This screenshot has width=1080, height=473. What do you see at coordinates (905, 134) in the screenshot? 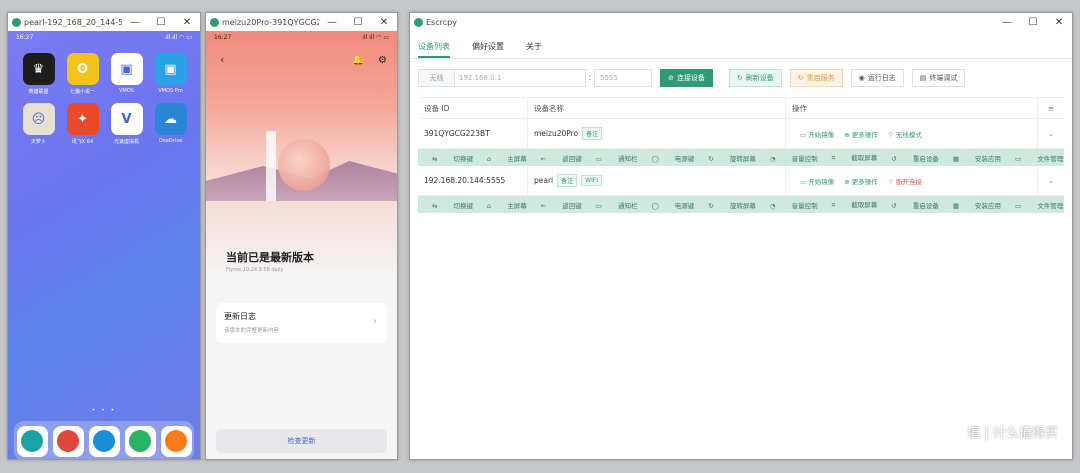
I see `op-button: ⌔ 无线模式` at bounding box center [905, 134].